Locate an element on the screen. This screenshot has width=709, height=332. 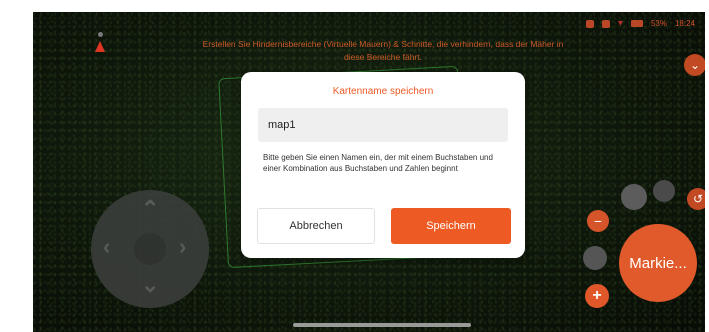
collapse-button: ⌄ is located at coordinates (694, 65).